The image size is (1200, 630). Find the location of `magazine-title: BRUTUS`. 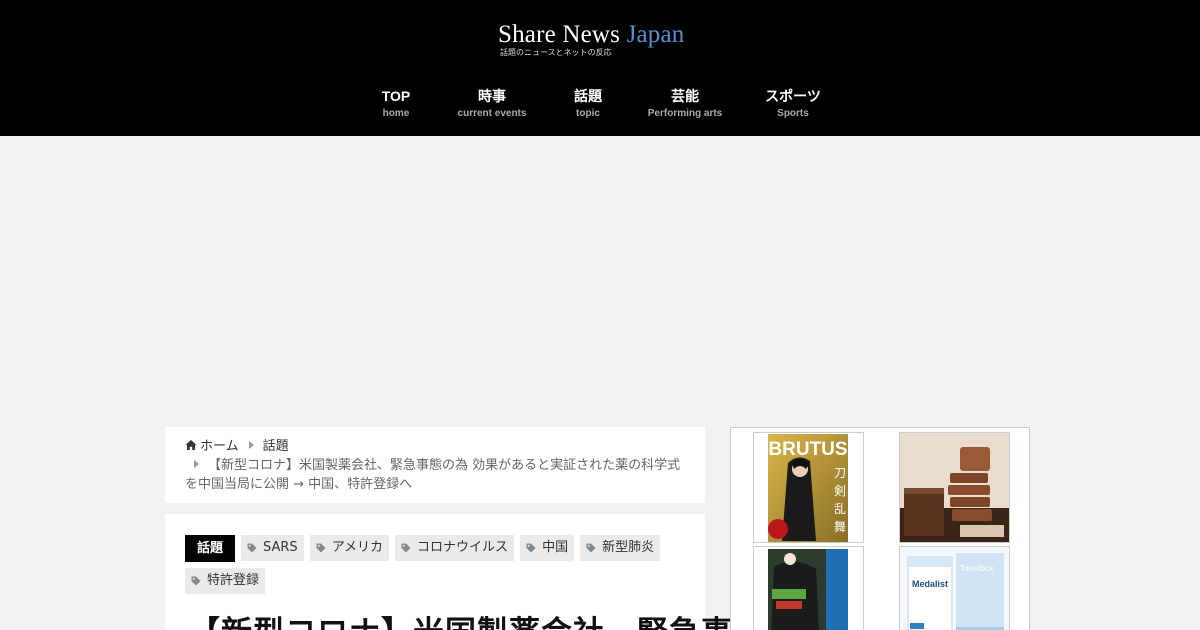

magazine-title: BRUTUS is located at coordinates (807, 449).